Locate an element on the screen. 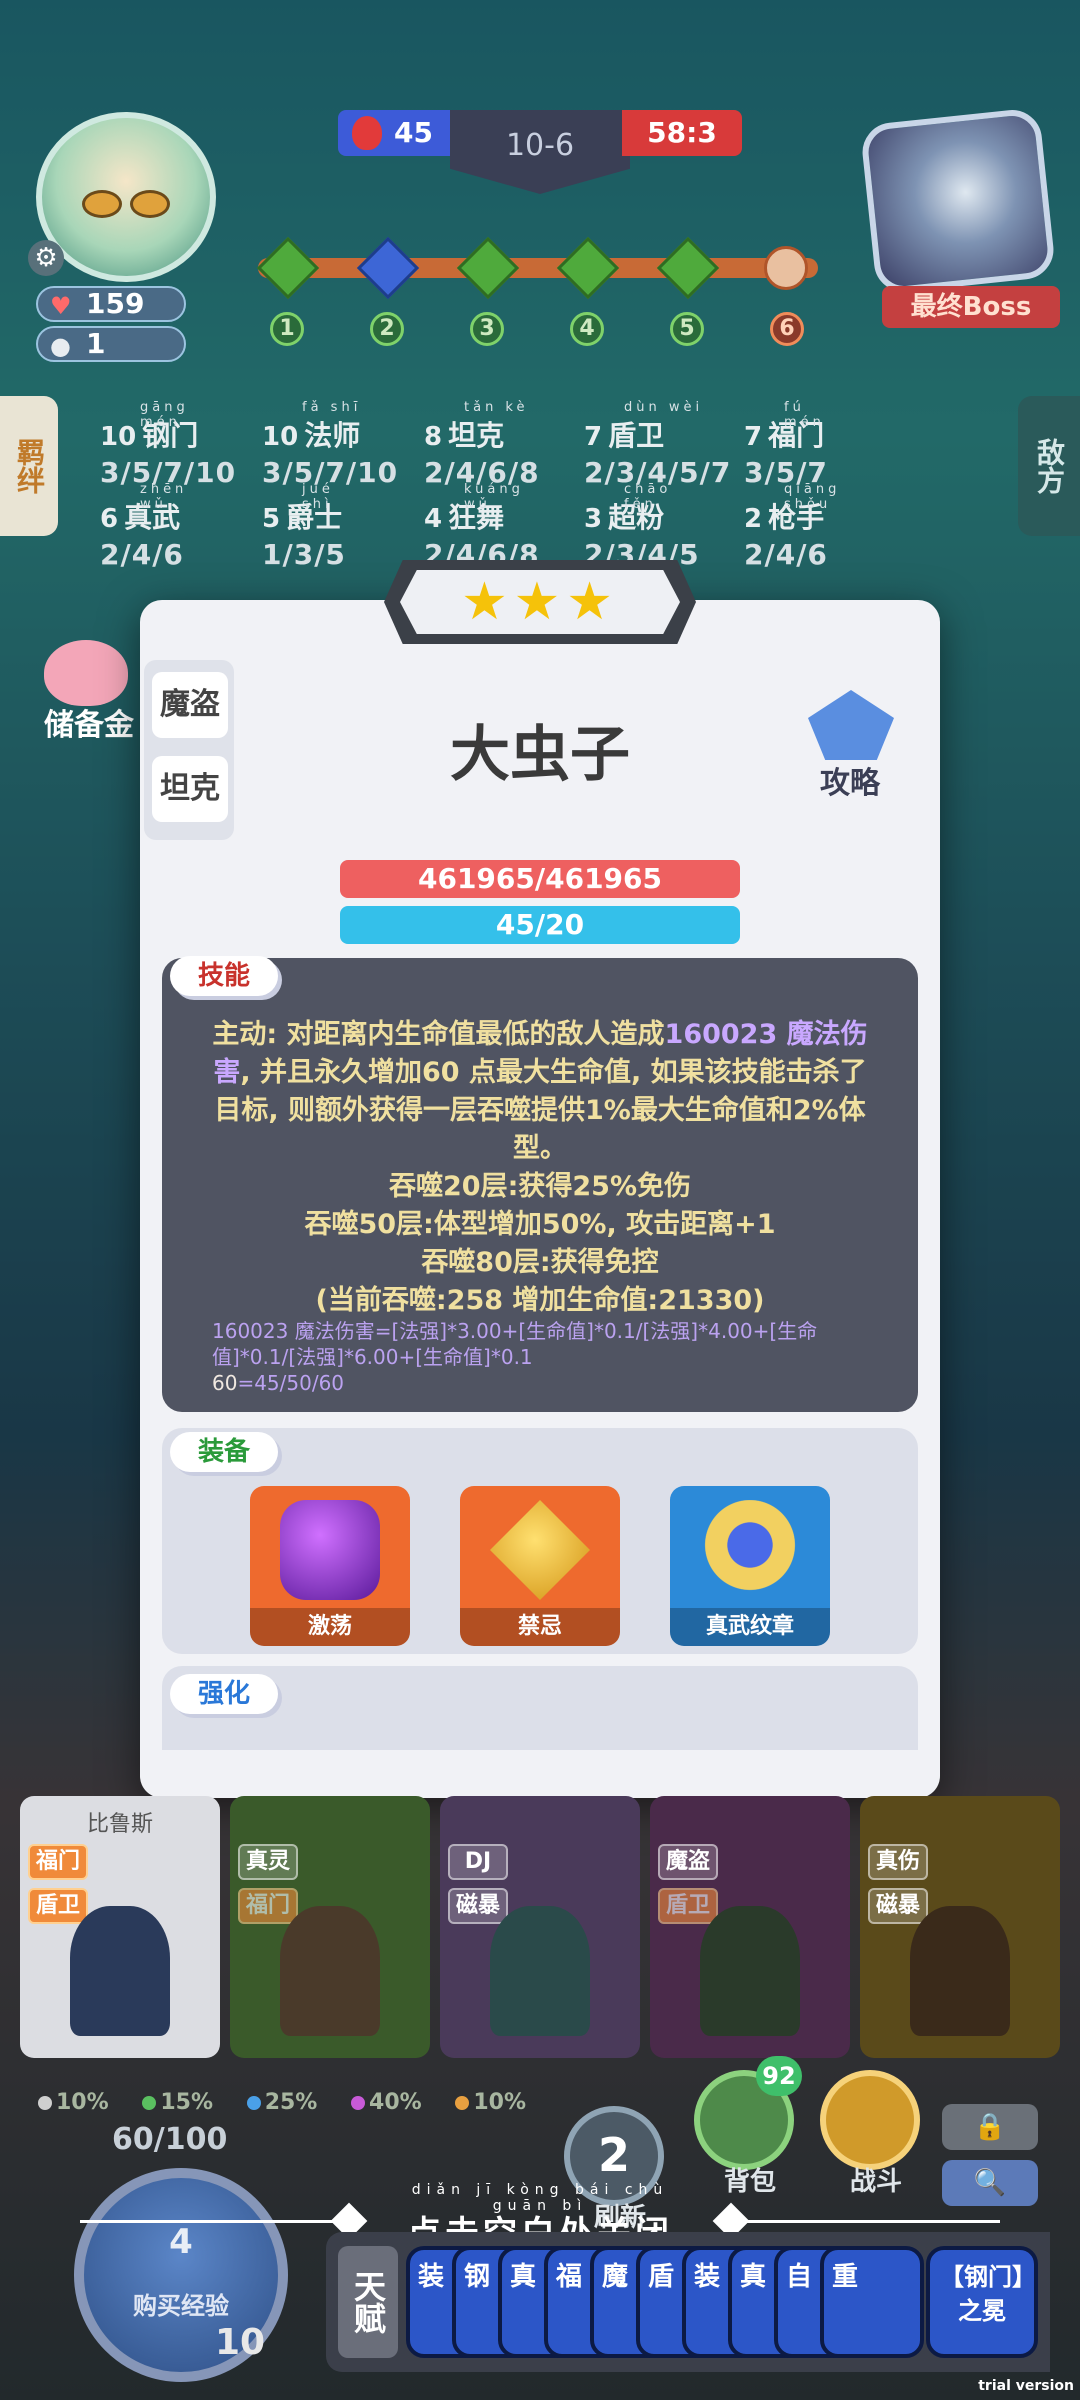 The width and height of the screenshot is (1080, 2400). shop-odds: 10% 15% 25% 40% 10% is located at coordinates (295, 2102).